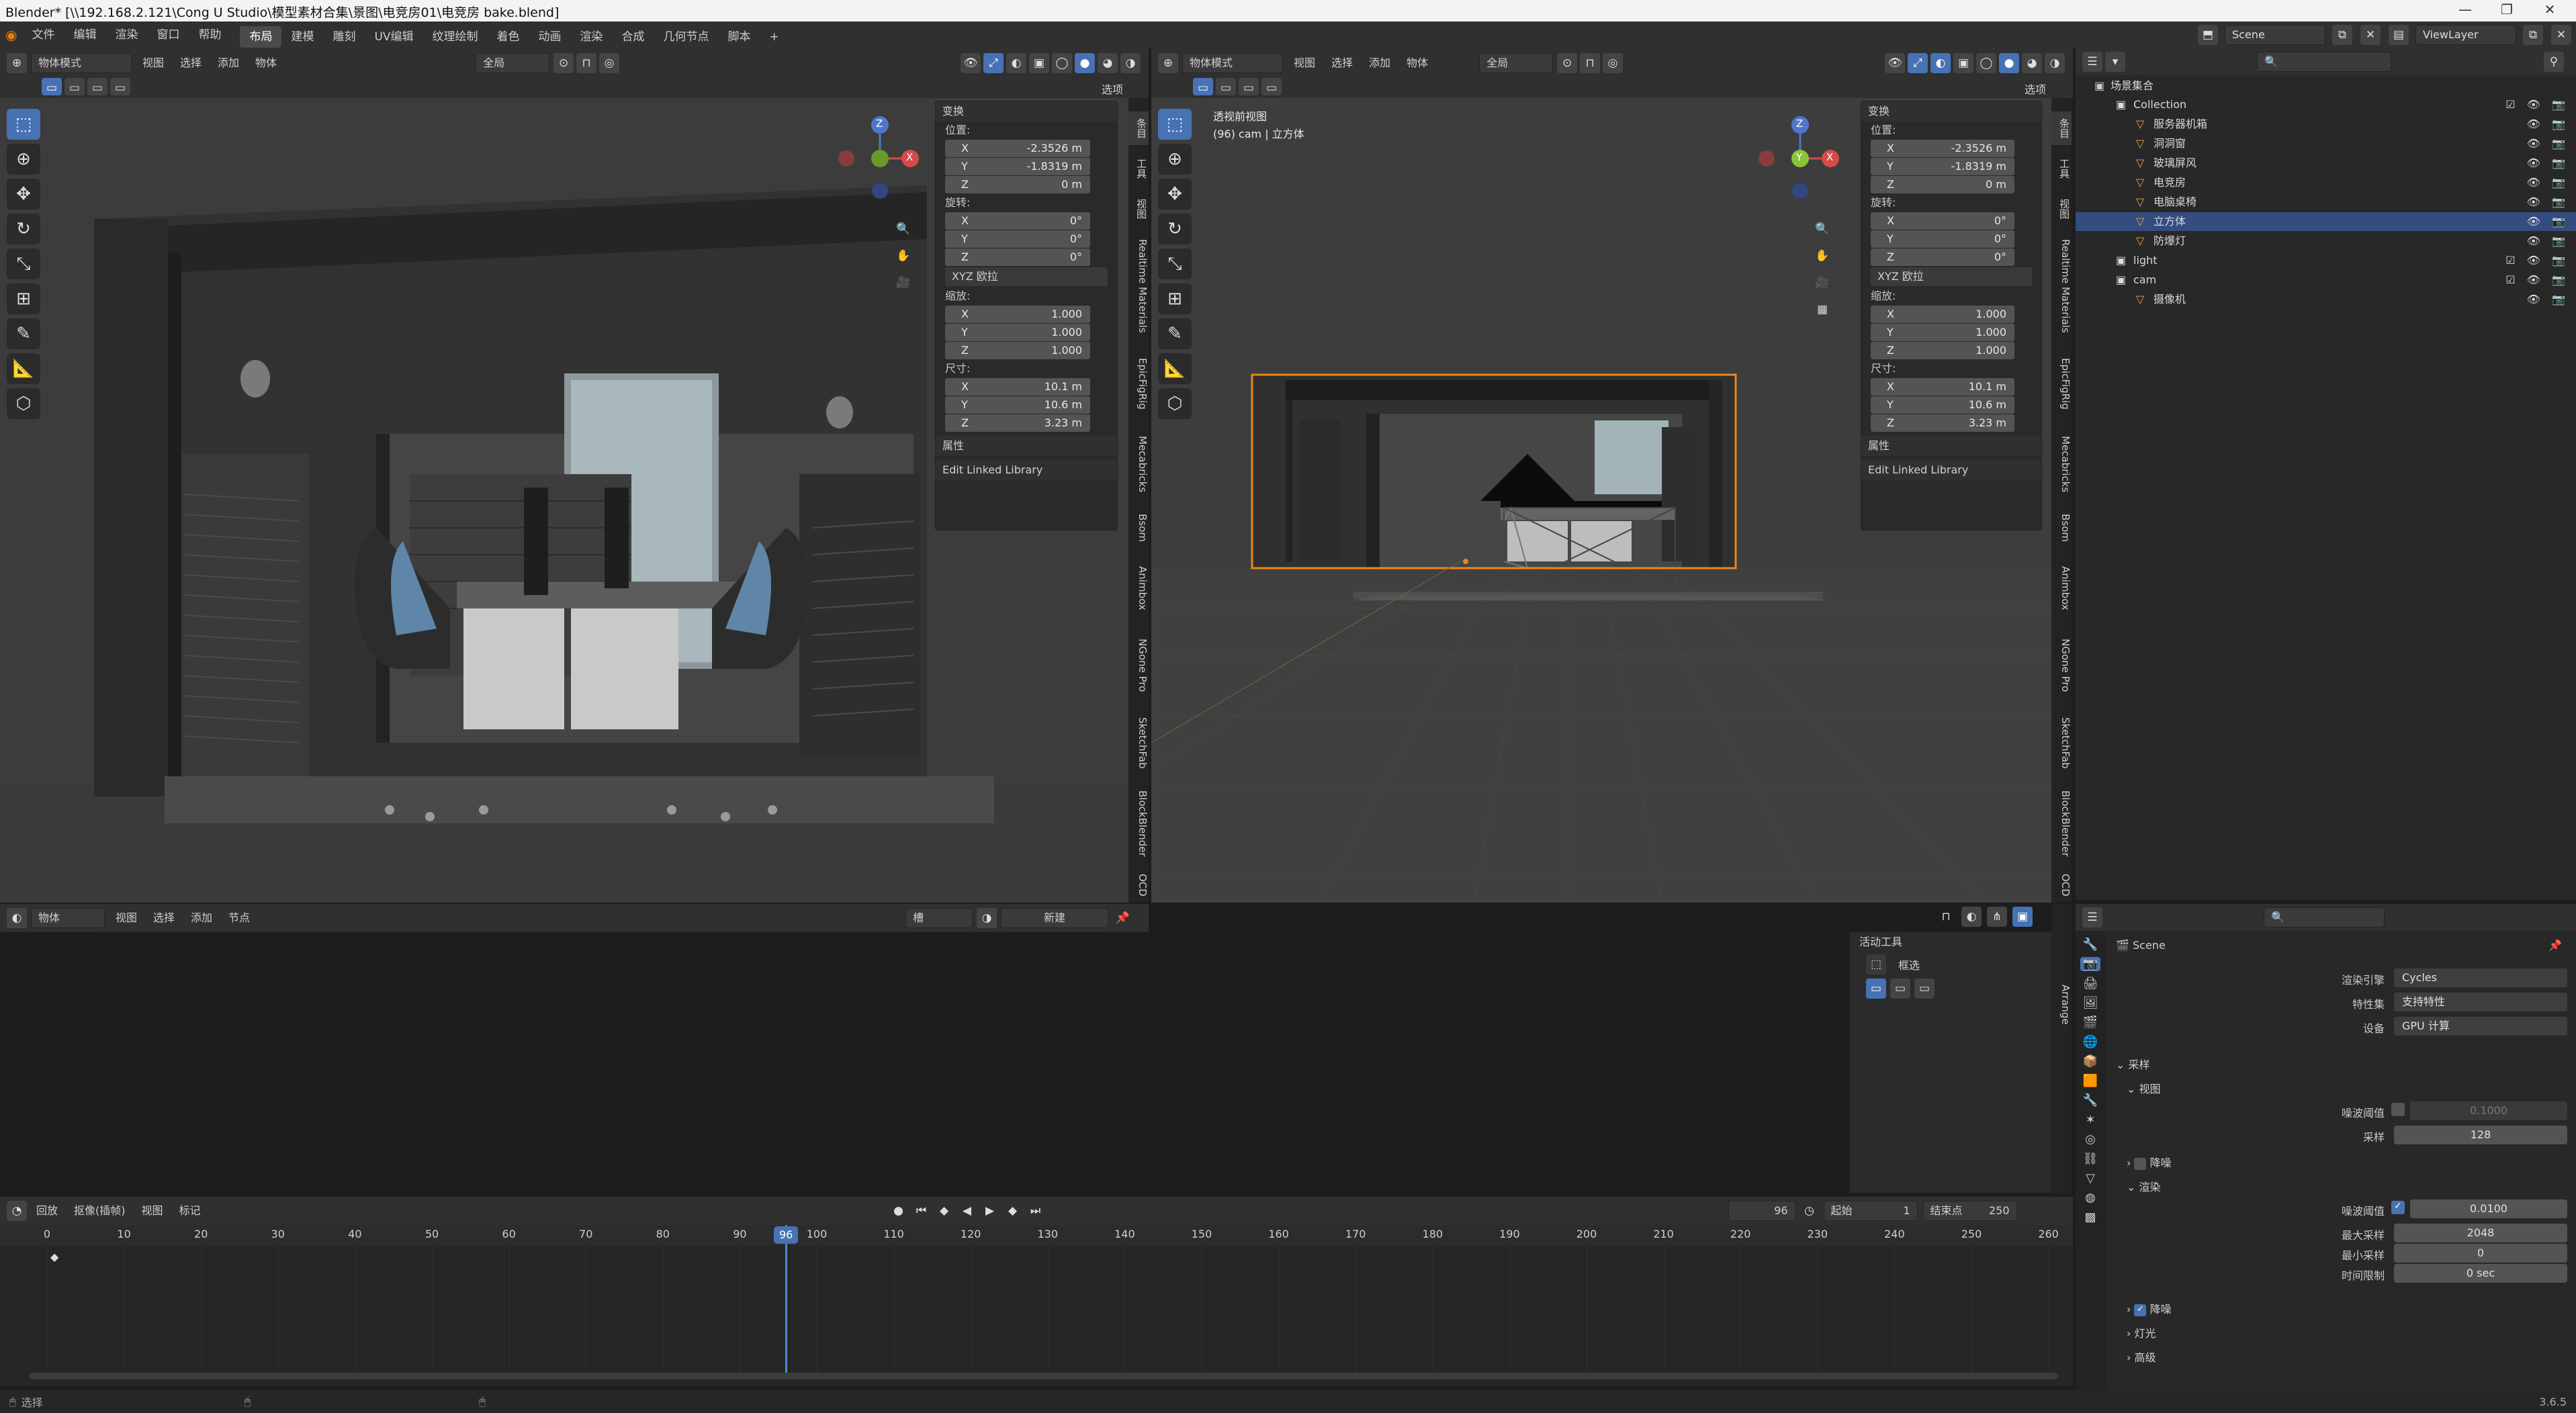 The height and width of the screenshot is (1413, 2576). Describe the element at coordinates (85, 34) in the screenshot. I see `menu-edit: 编辑` at that location.